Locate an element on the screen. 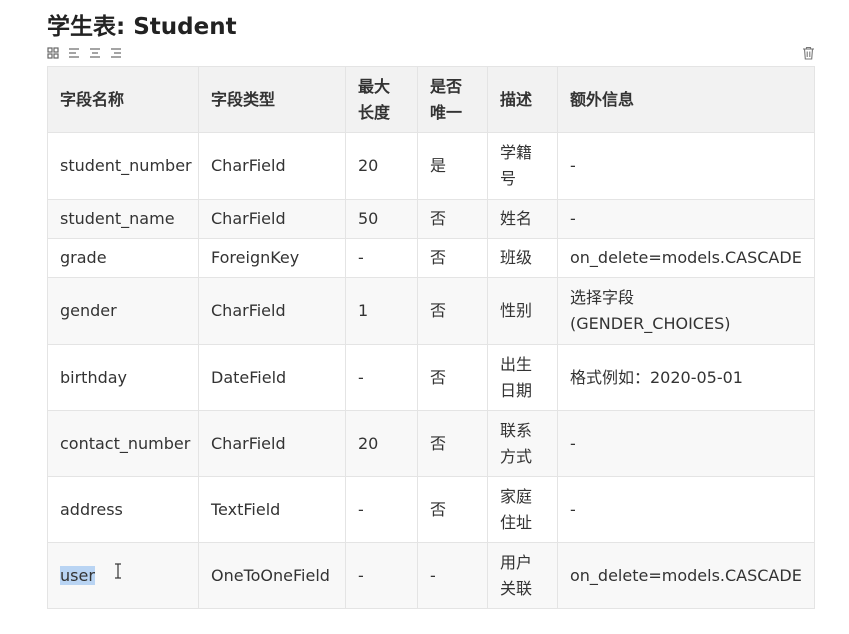  header-extra-info: 额外信息 is located at coordinates (686, 99).